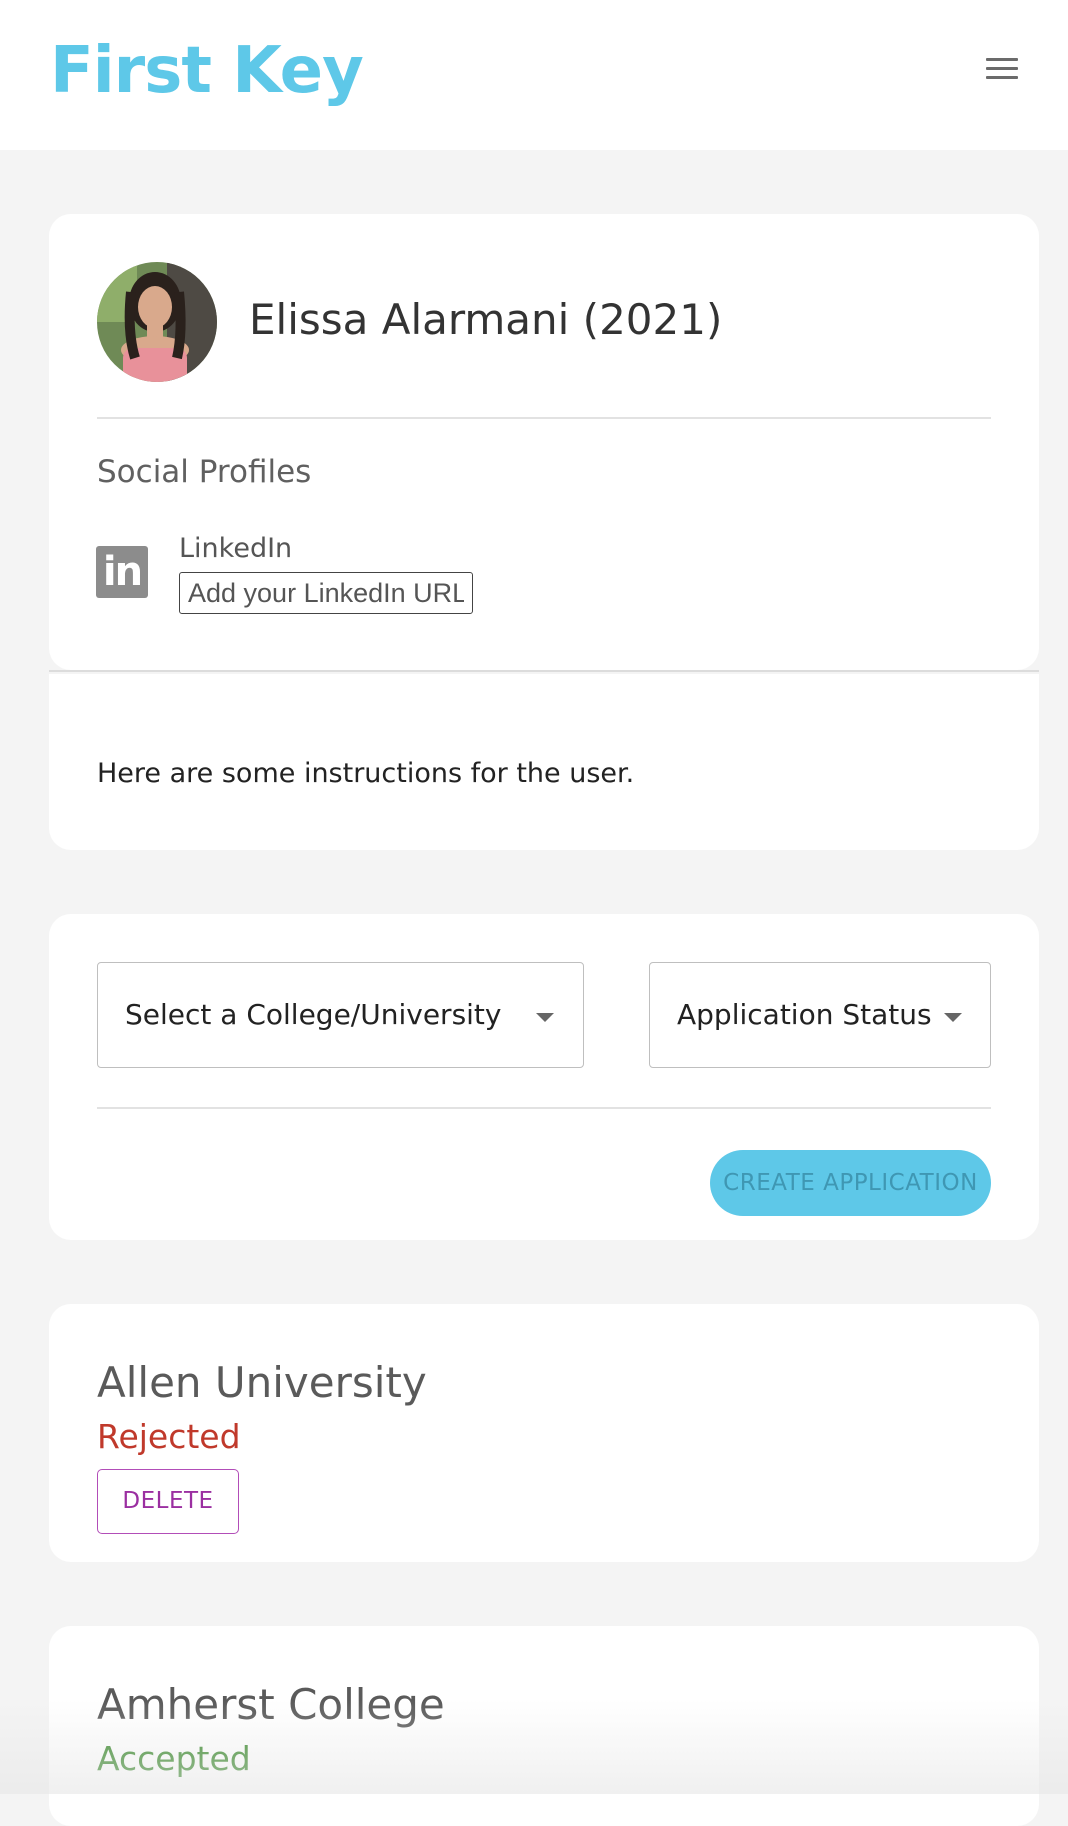  What do you see at coordinates (262, 1382) in the screenshot?
I see `application-college-name: Allen University` at bounding box center [262, 1382].